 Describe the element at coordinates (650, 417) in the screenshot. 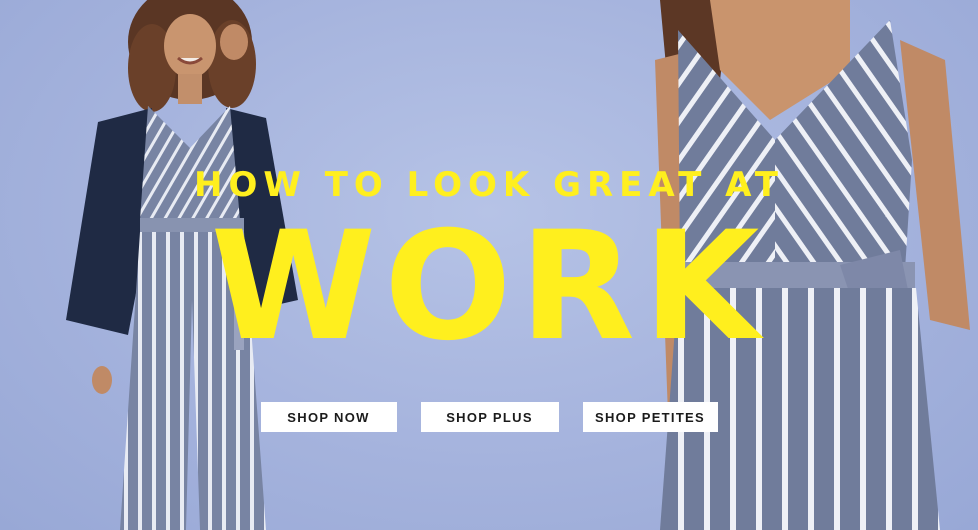

I see `shop-petites-button: SHOP PETITES` at that location.